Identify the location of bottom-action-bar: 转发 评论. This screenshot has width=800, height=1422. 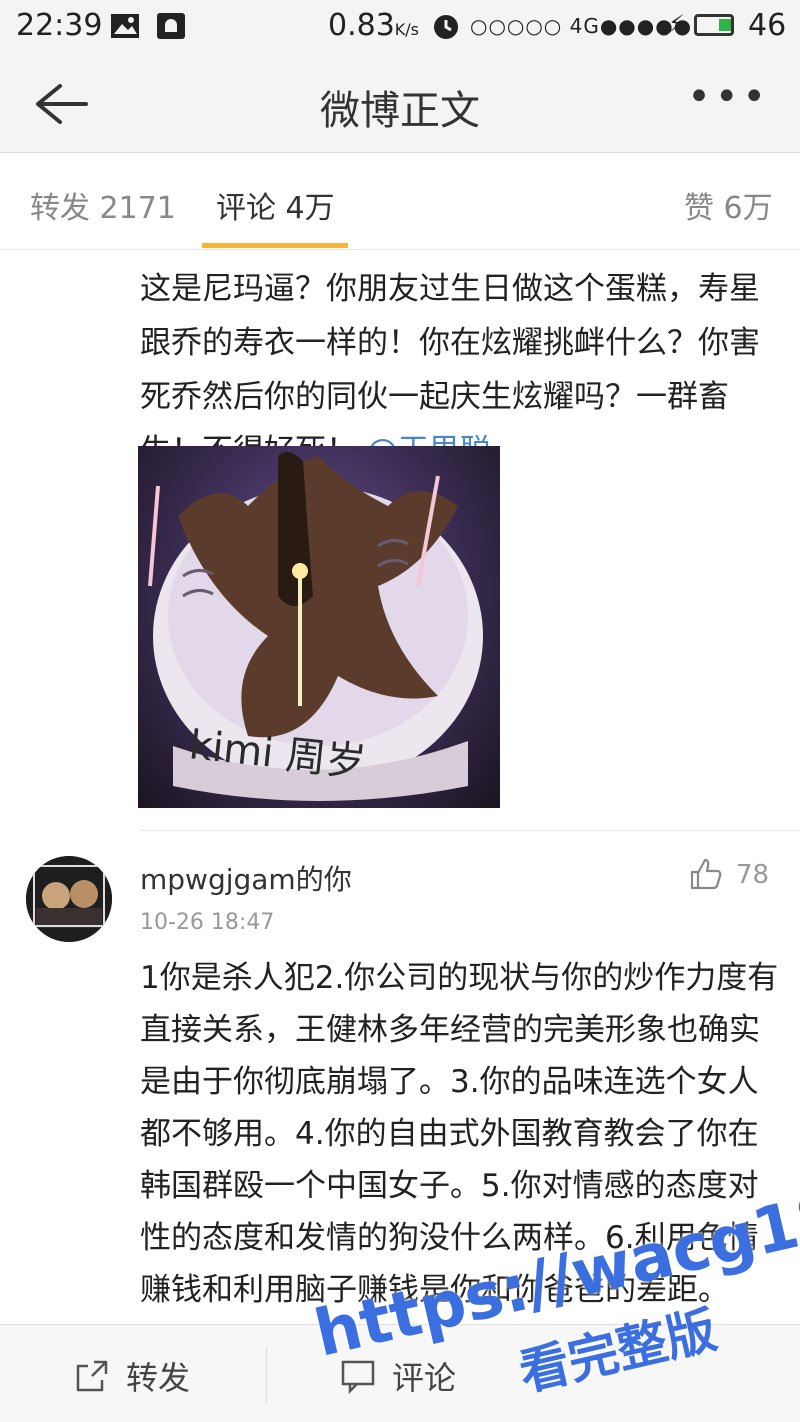
(400, 1373).